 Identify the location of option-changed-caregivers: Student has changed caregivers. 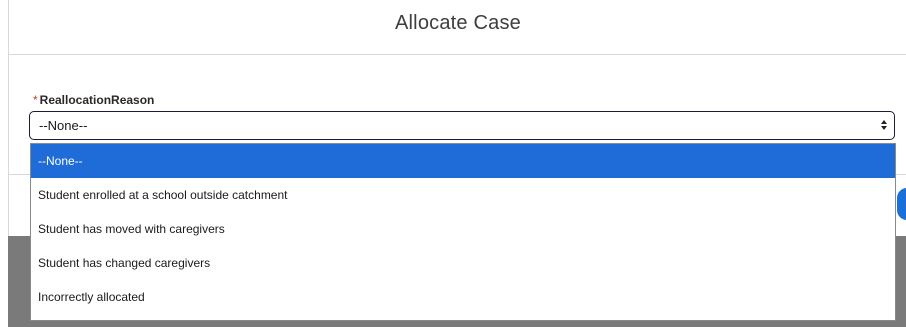
(463, 263).